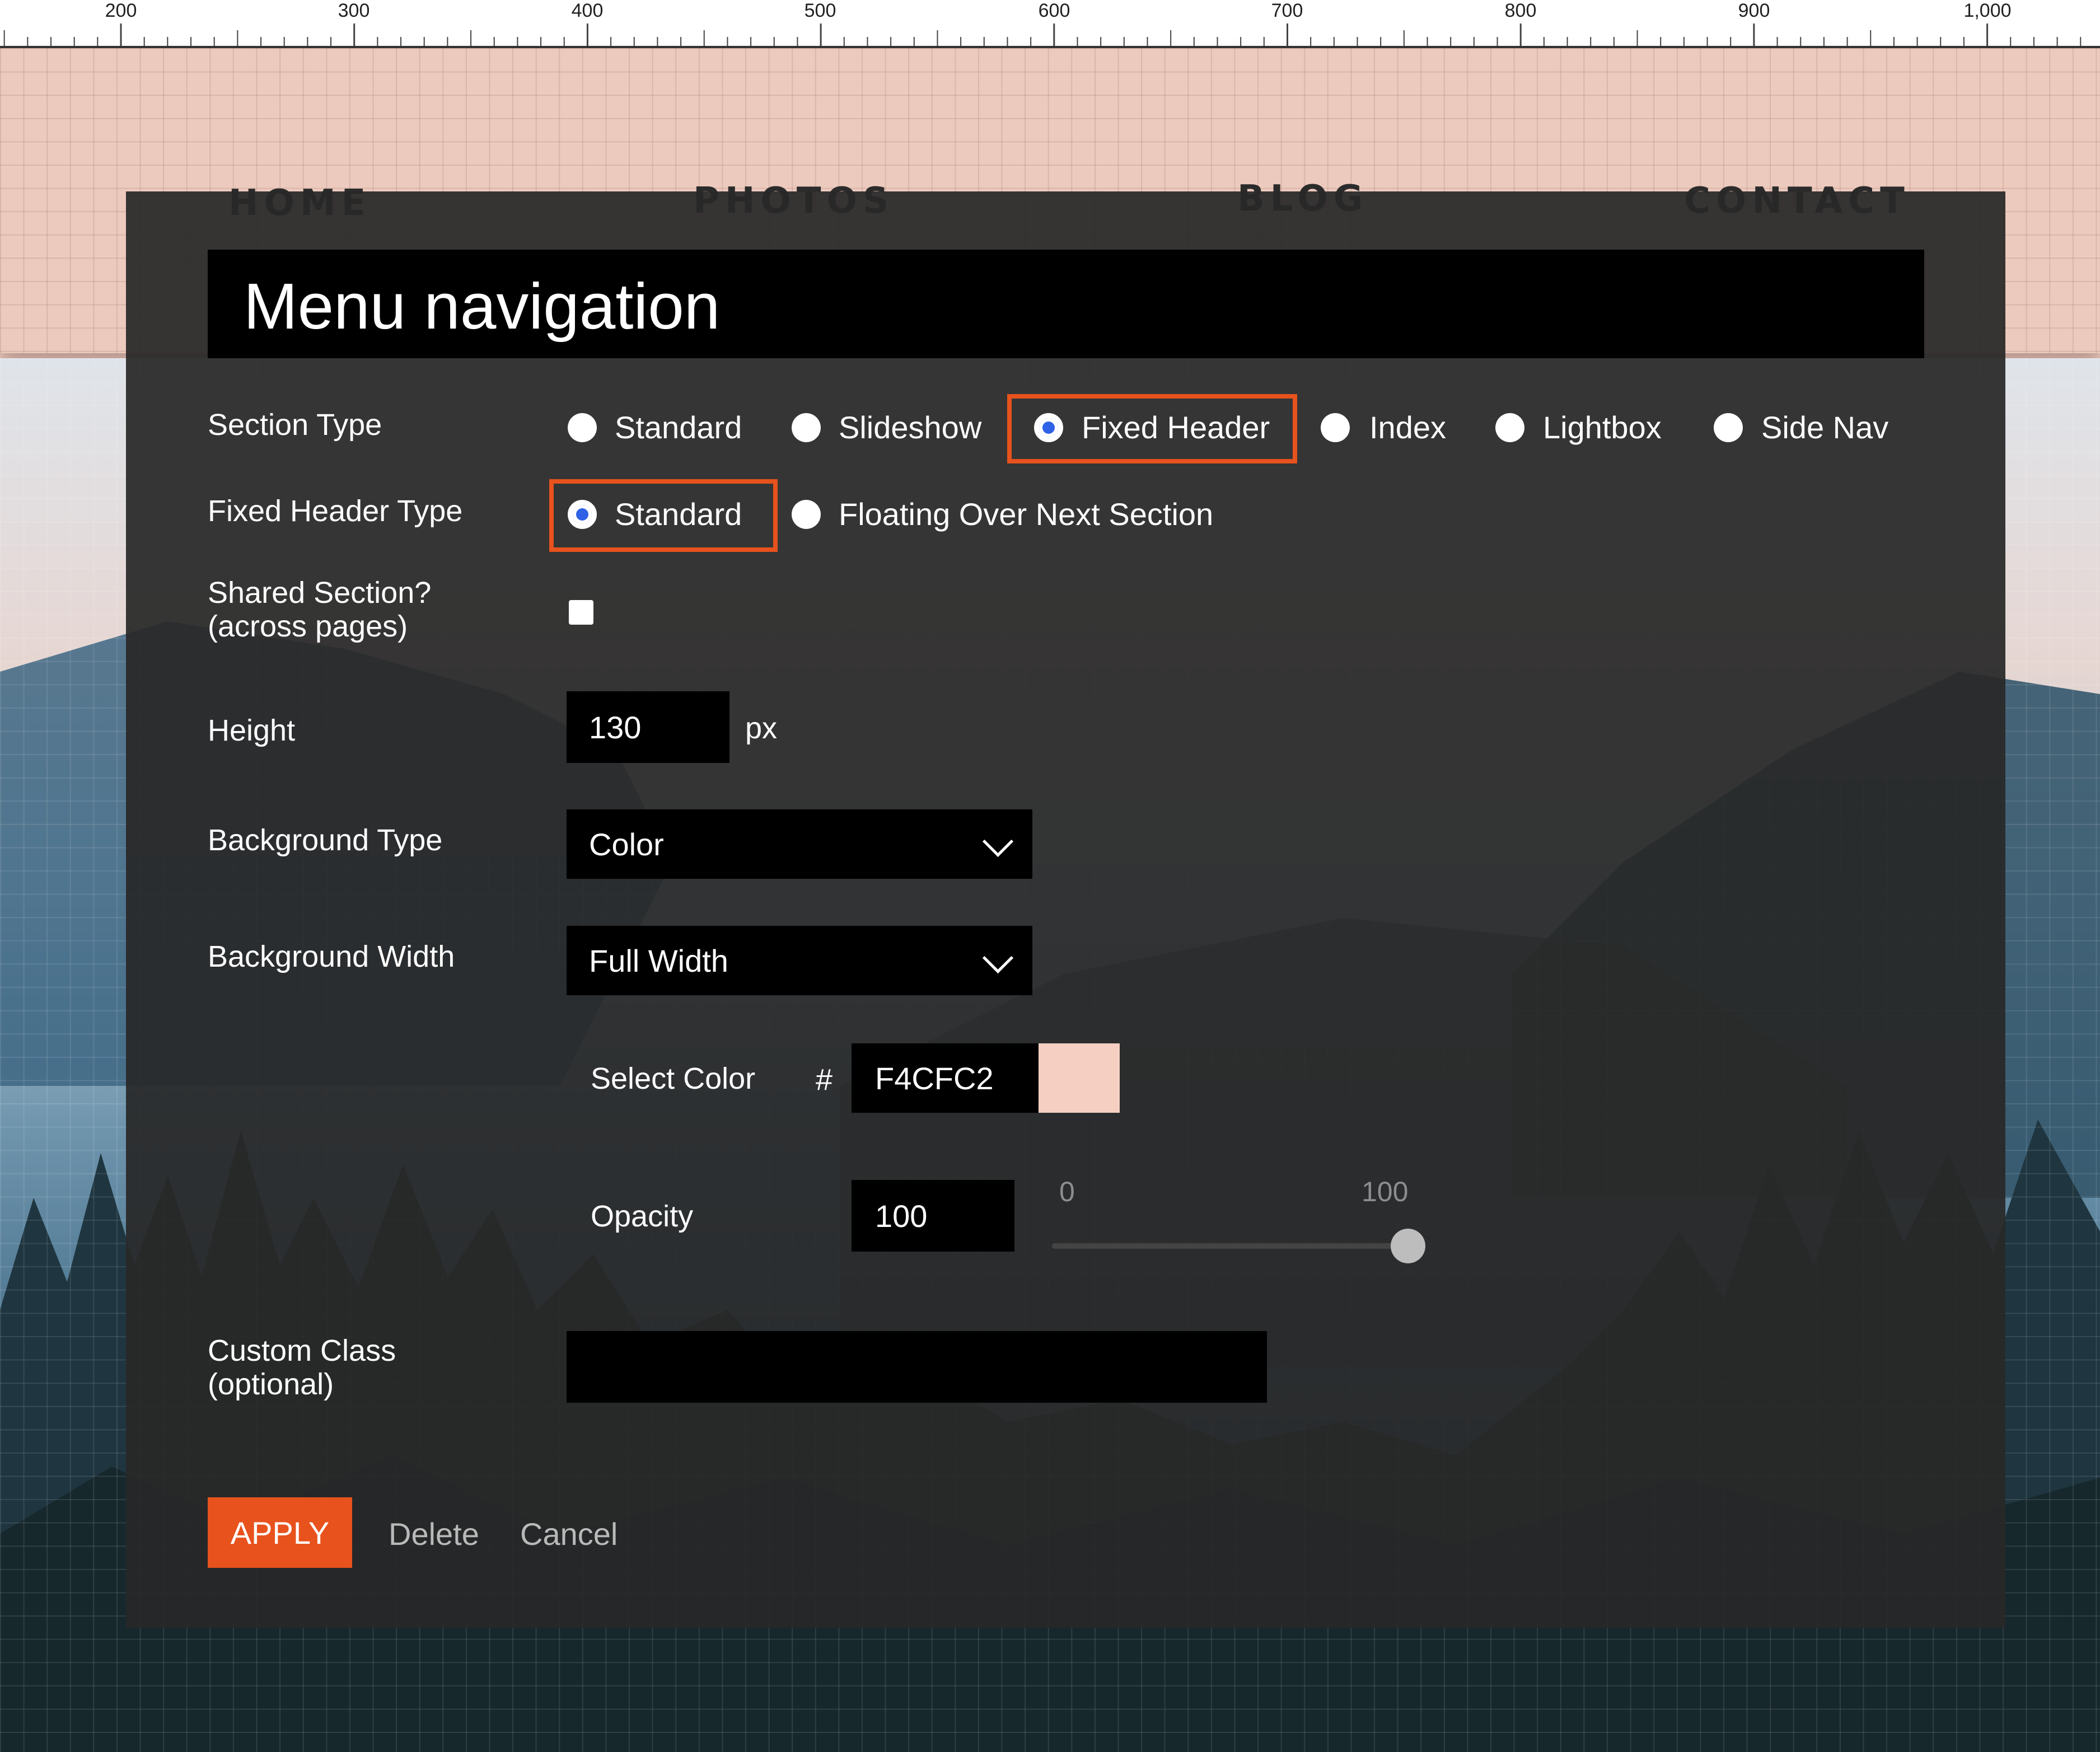 Image resolution: width=2100 pixels, height=1752 pixels. What do you see at coordinates (933, 1216) in the screenshot?
I see `opacity-input: 100` at bounding box center [933, 1216].